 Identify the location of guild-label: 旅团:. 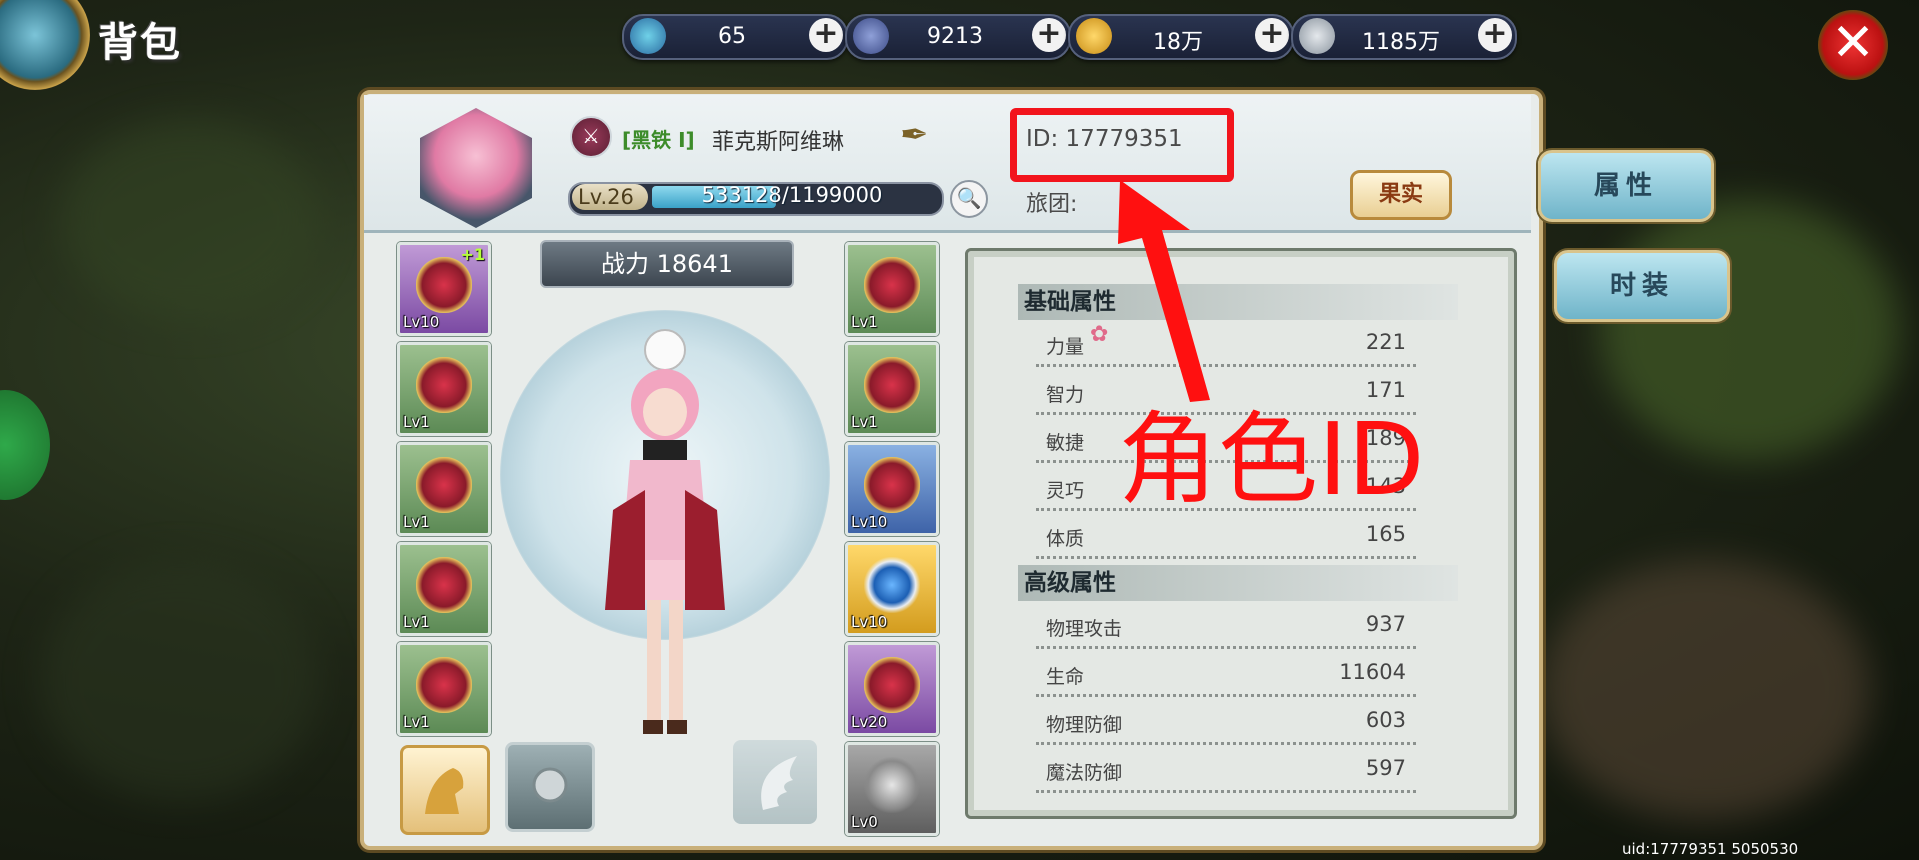
(1052, 204).